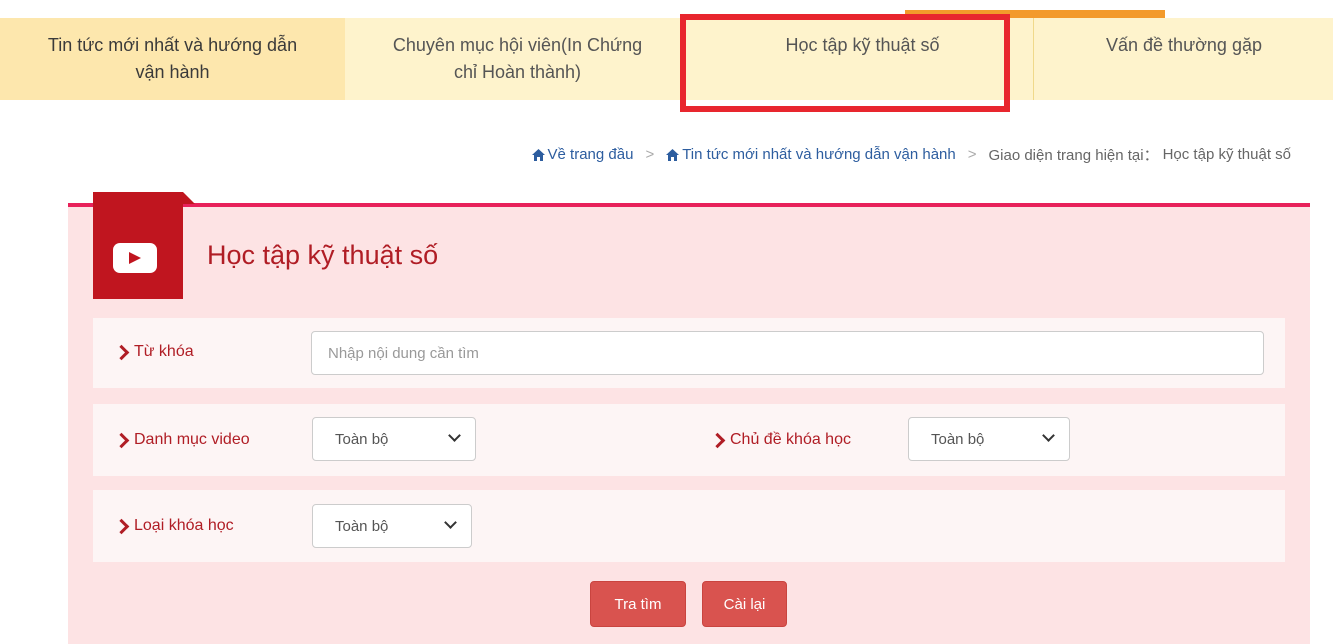 This screenshot has width=1333, height=644. I want to click on course-type-label-text: Loại khóa học, so click(184, 525).